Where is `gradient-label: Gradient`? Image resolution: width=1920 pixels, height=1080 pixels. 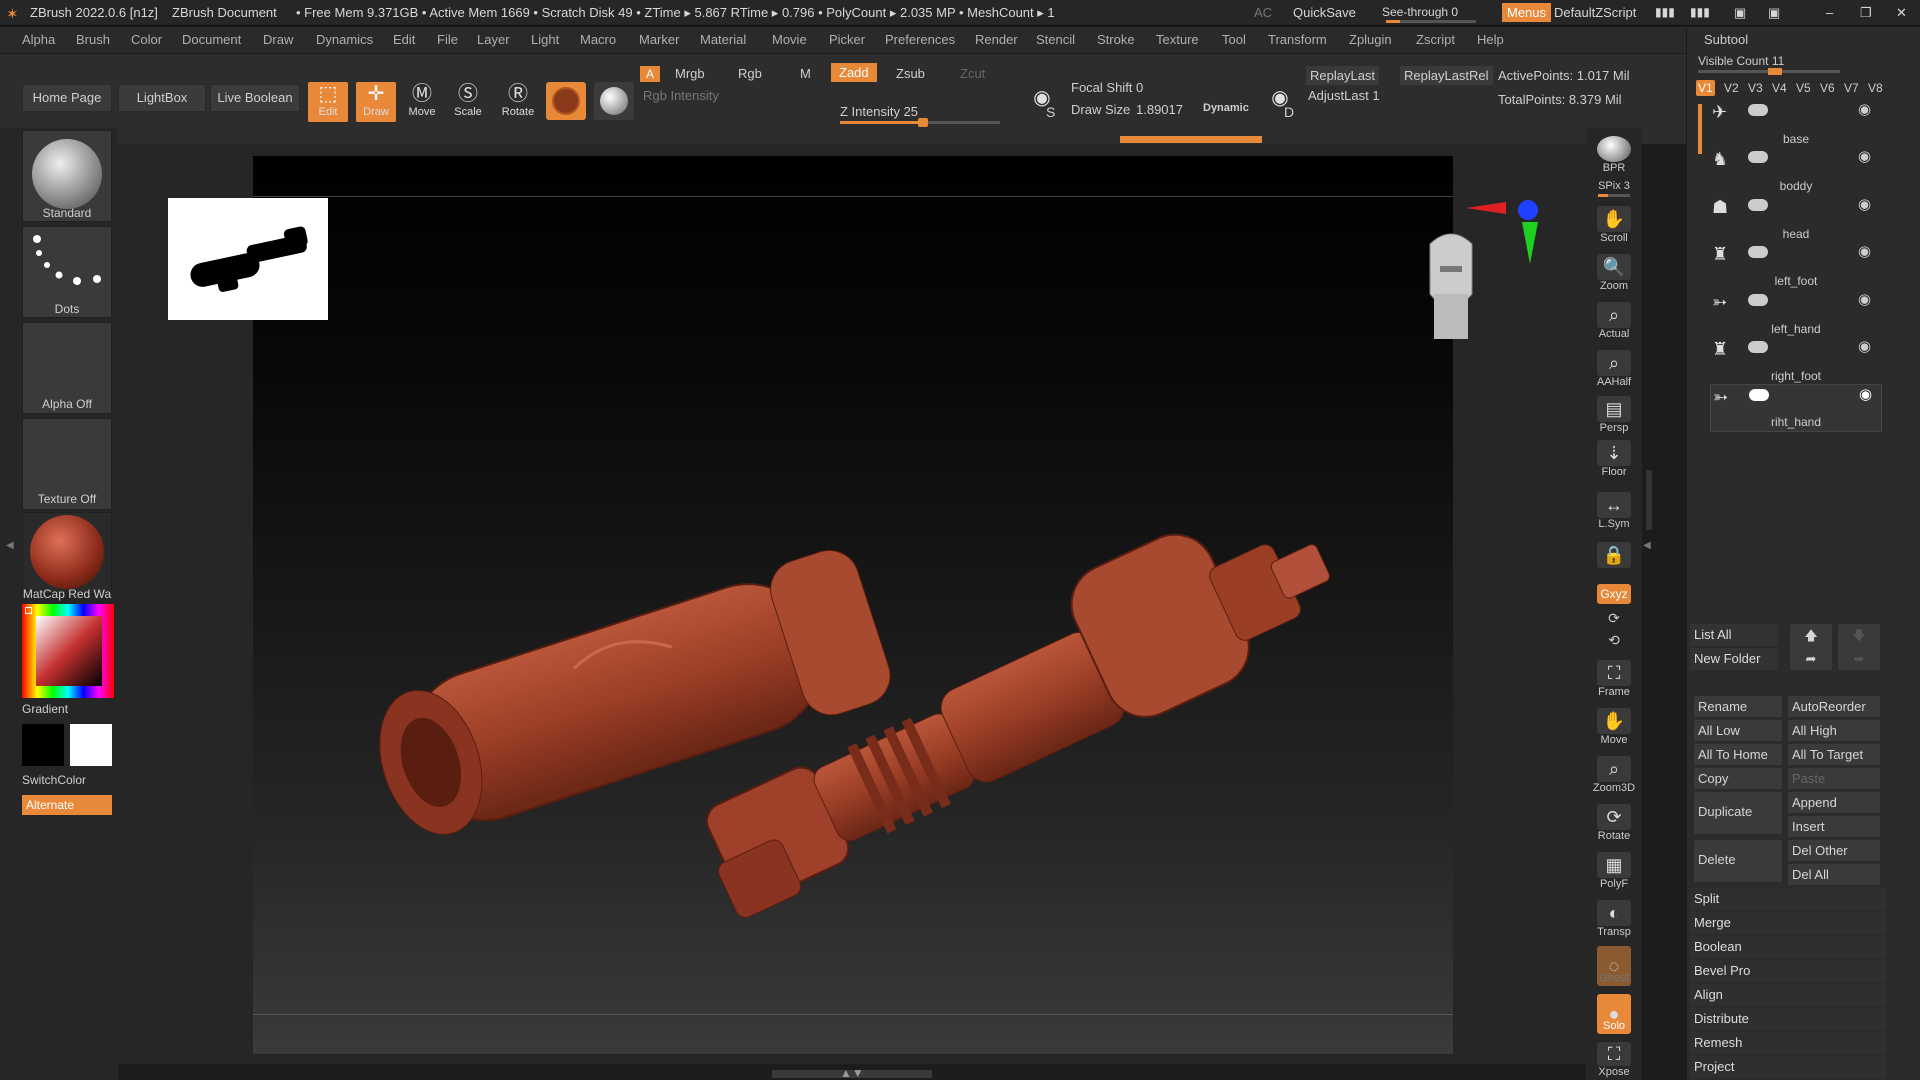
gradient-label: Gradient is located at coordinates (45, 709).